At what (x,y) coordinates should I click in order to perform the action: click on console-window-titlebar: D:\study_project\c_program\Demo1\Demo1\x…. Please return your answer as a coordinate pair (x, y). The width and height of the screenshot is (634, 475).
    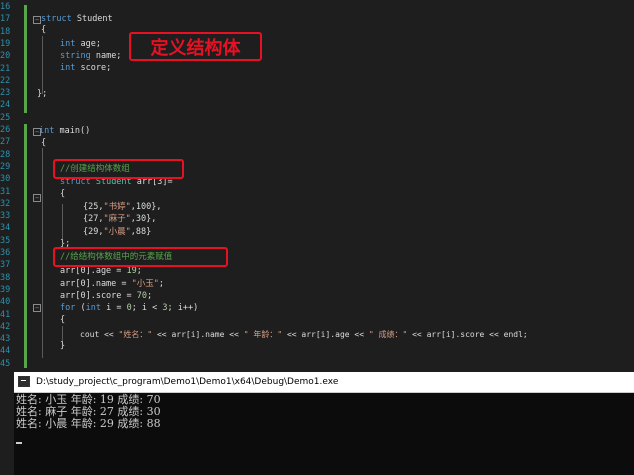
    Looking at the image, I should click on (324, 382).